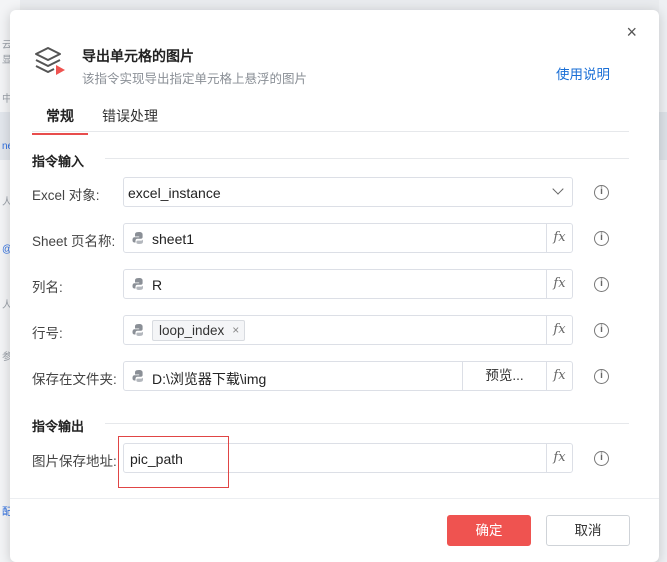 This screenshot has height=562, width=667. What do you see at coordinates (130, 119) in the screenshot?
I see `tab-error-handling: 错误处理` at bounding box center [130, 119].